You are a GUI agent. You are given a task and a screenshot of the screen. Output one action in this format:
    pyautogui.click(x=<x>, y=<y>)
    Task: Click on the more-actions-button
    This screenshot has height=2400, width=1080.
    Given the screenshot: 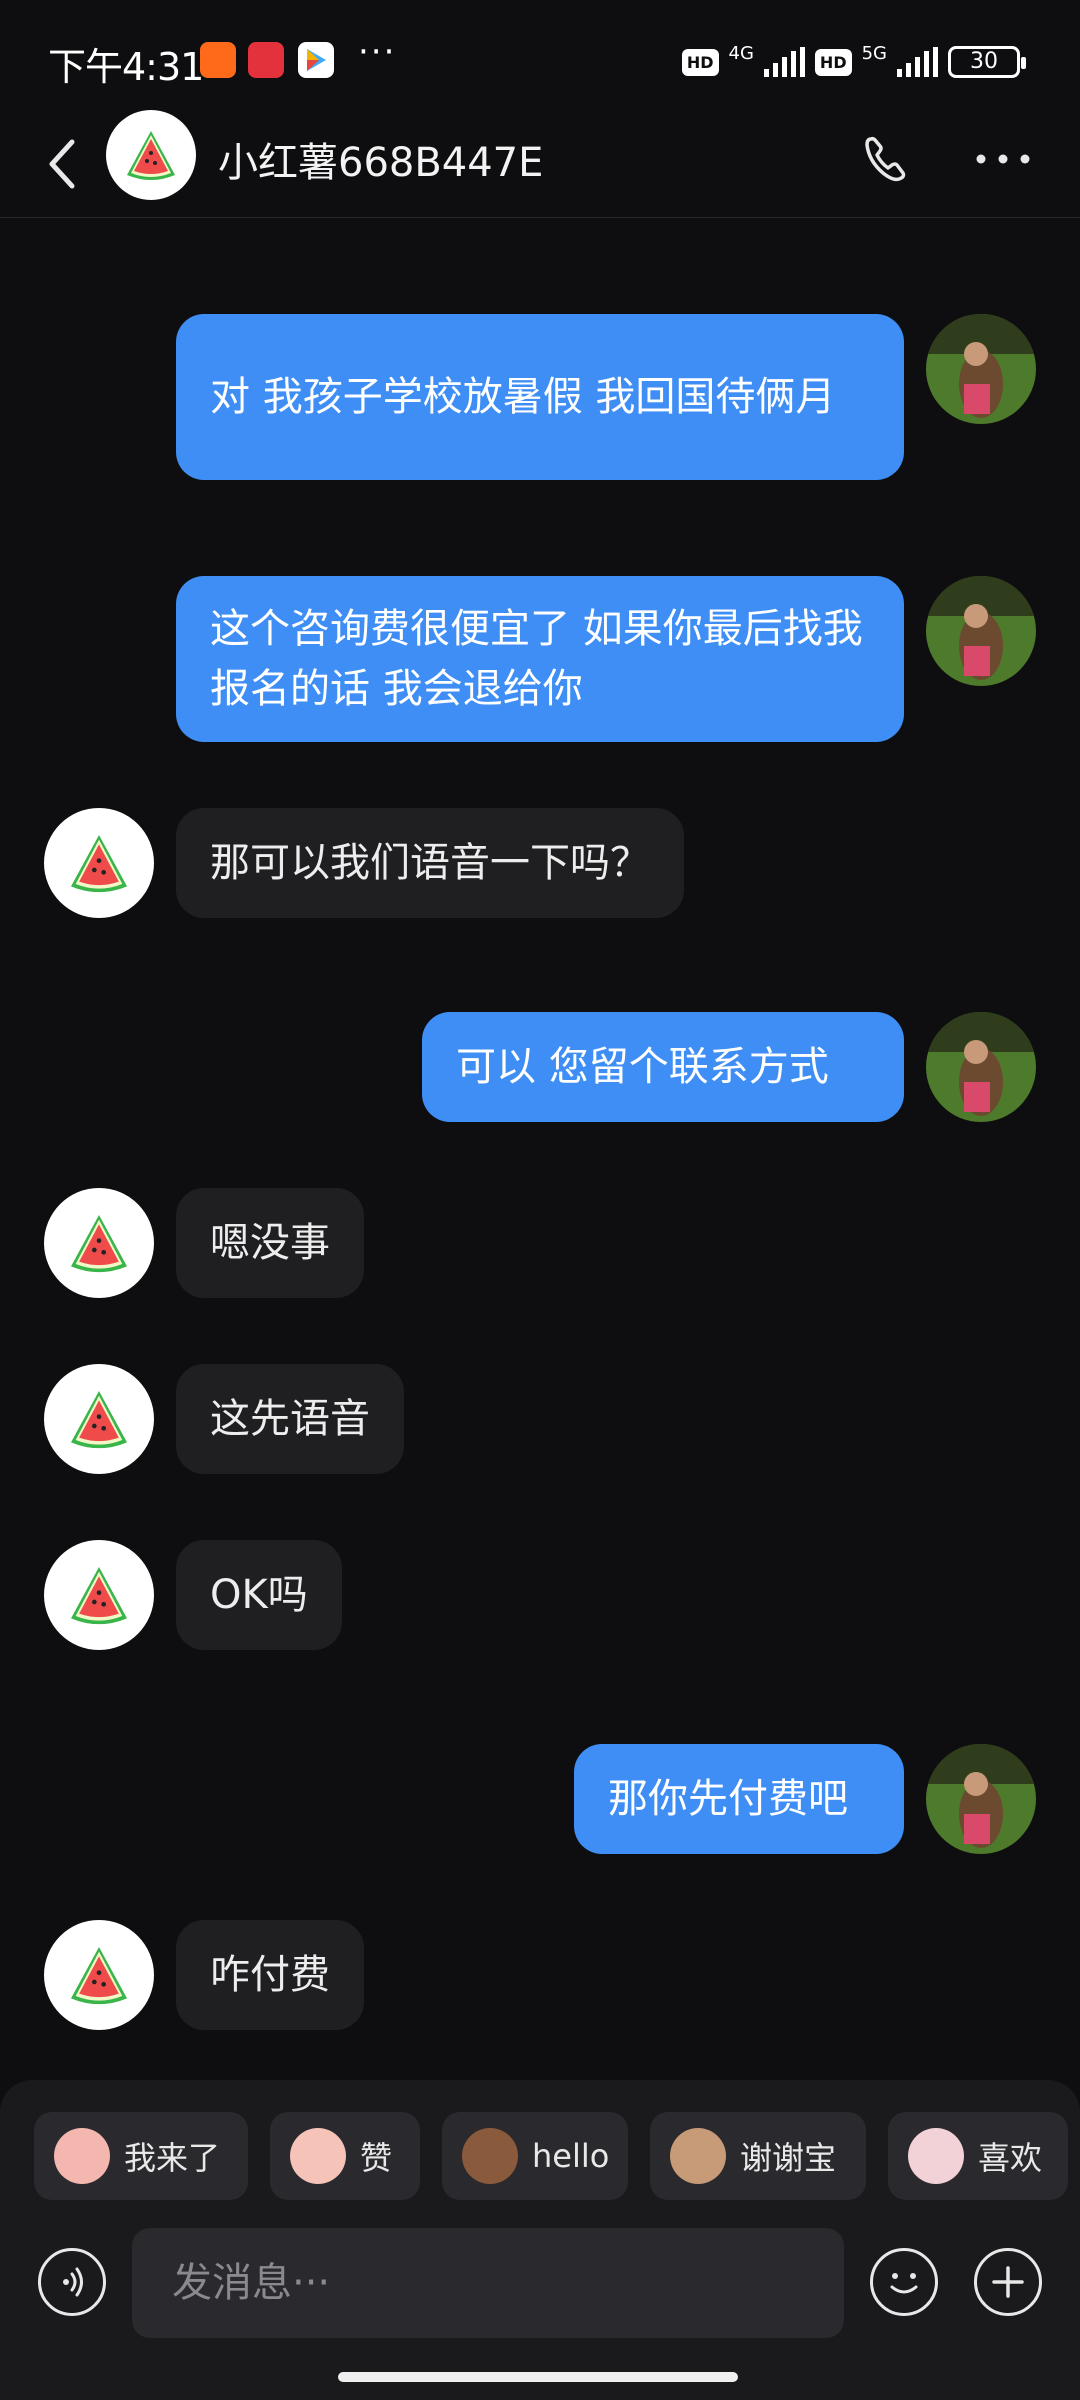 What is the action you would take?
    pyautogui.click(x=1008, y=2282)
    